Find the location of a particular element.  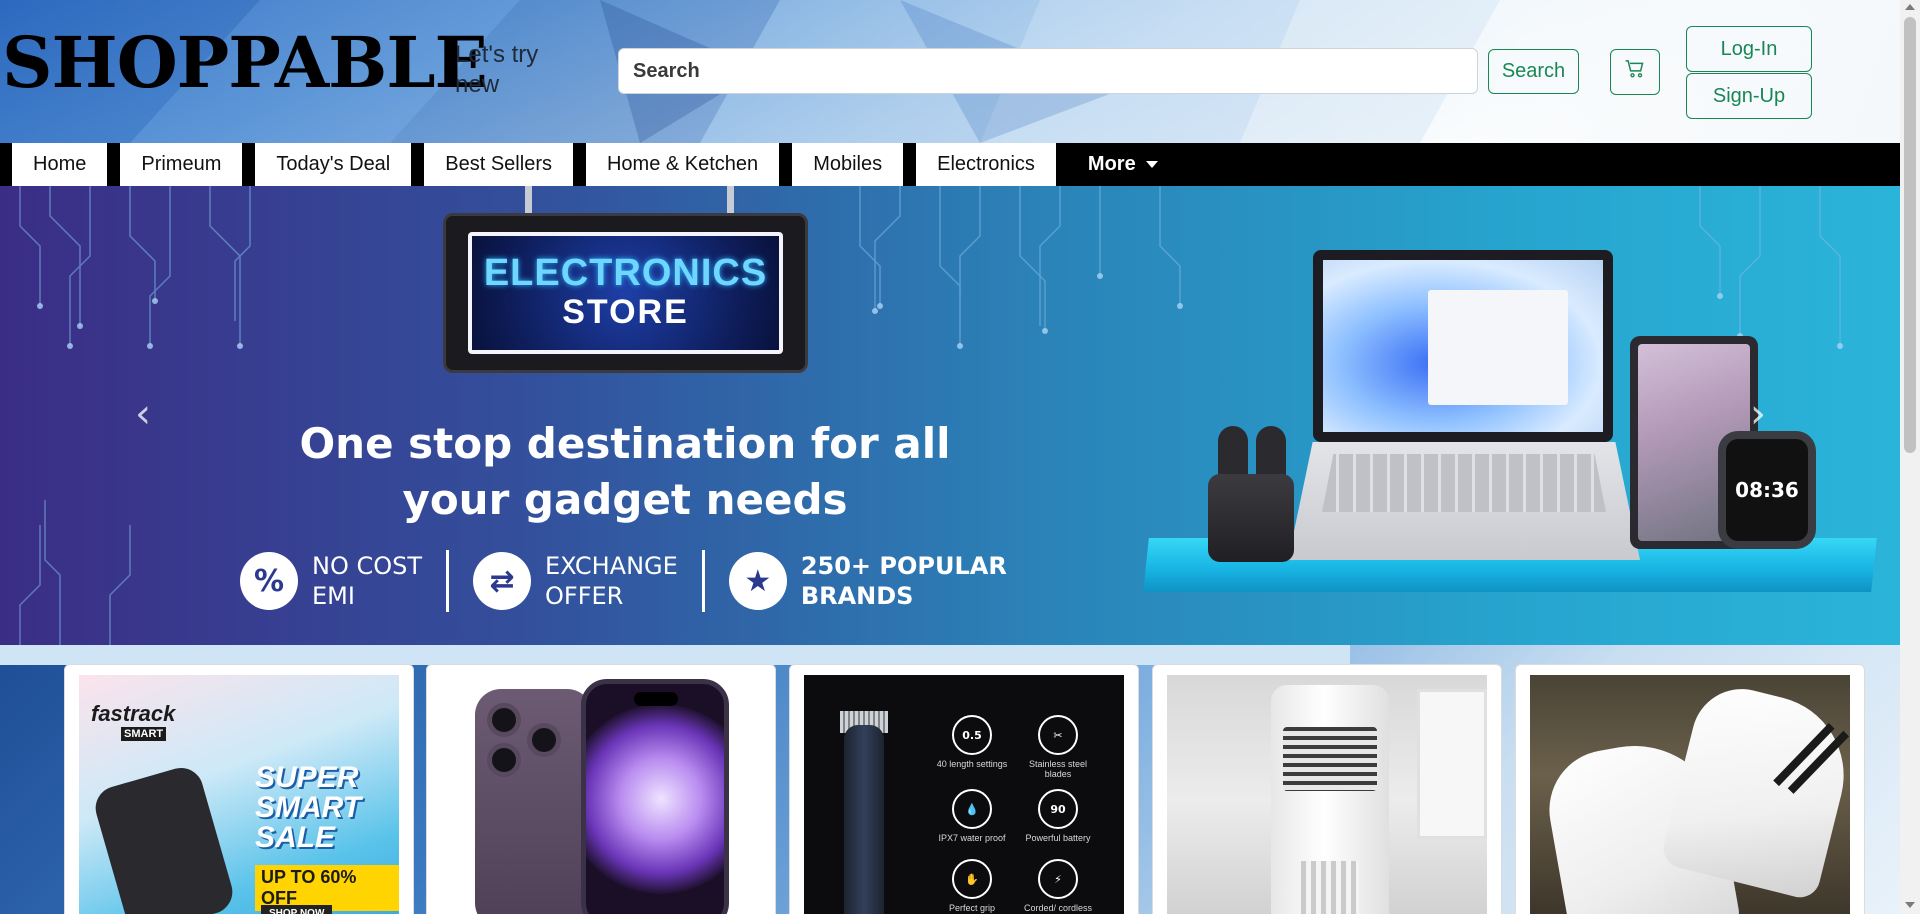

sign-post-left is located at coordinates (528, 200).